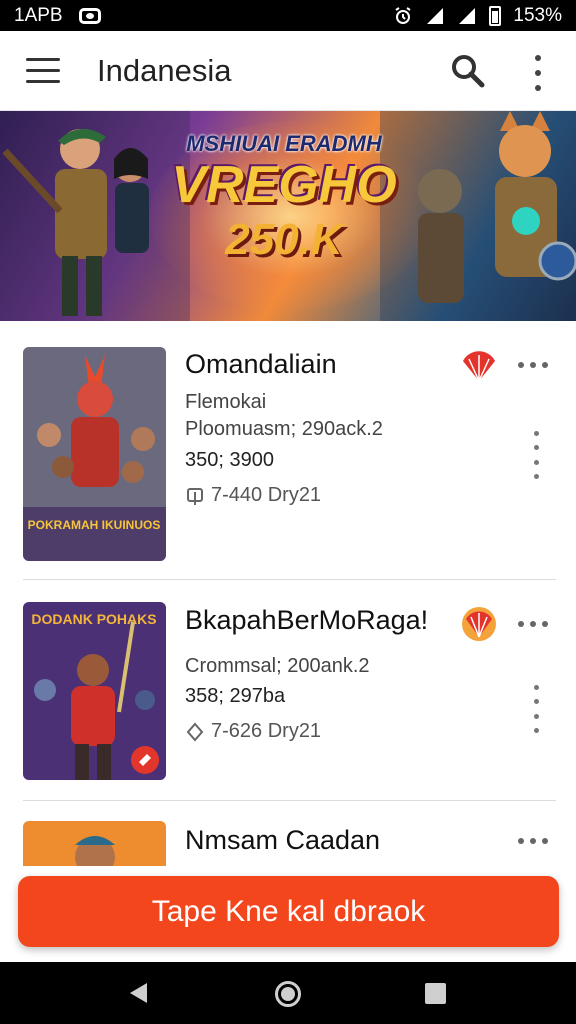 Image resolution: width=576 pixels, height=1024 pixels. I want to click on item-meta-text: 7-440 Dry21, so click(266, 495).